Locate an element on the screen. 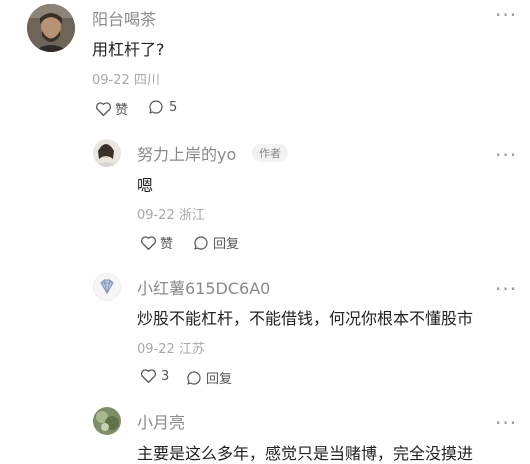 This screenshot has height=464, width=530. comment-text: 嗯 is located at coordinates (145, 185).